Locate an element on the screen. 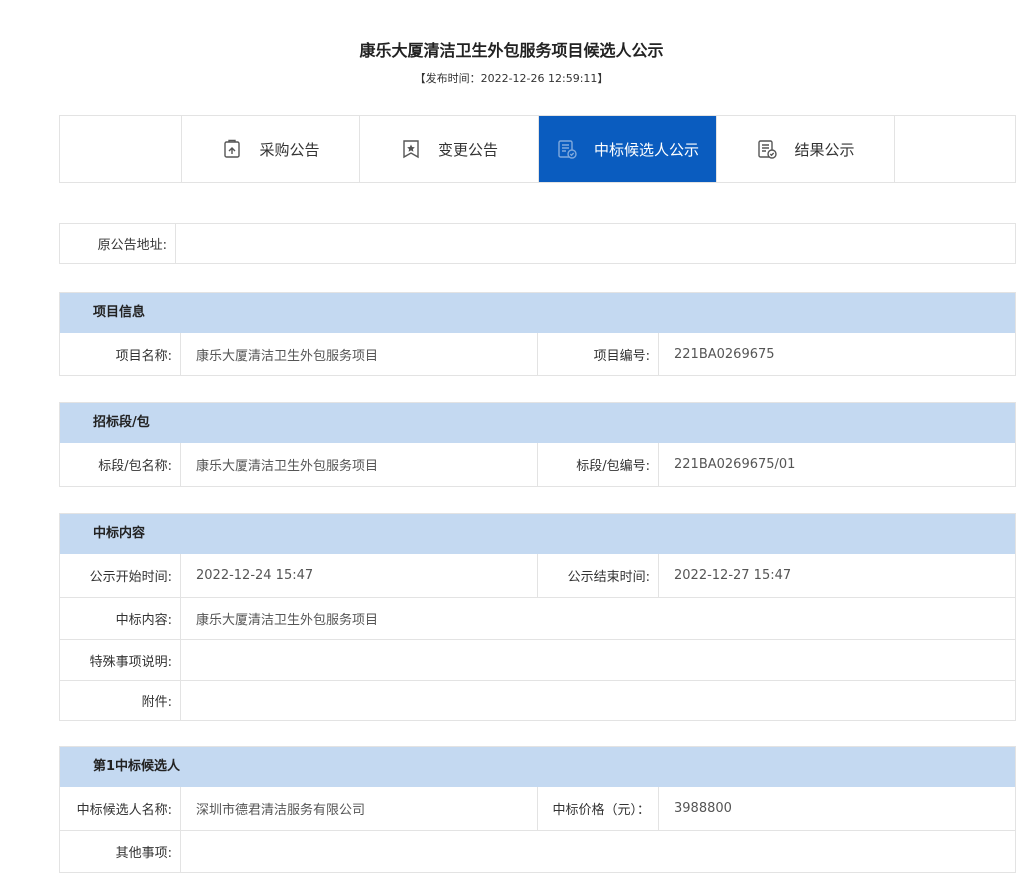  start-time-value: 2022-12-24 15:47 is located at coordinates (359, 575).